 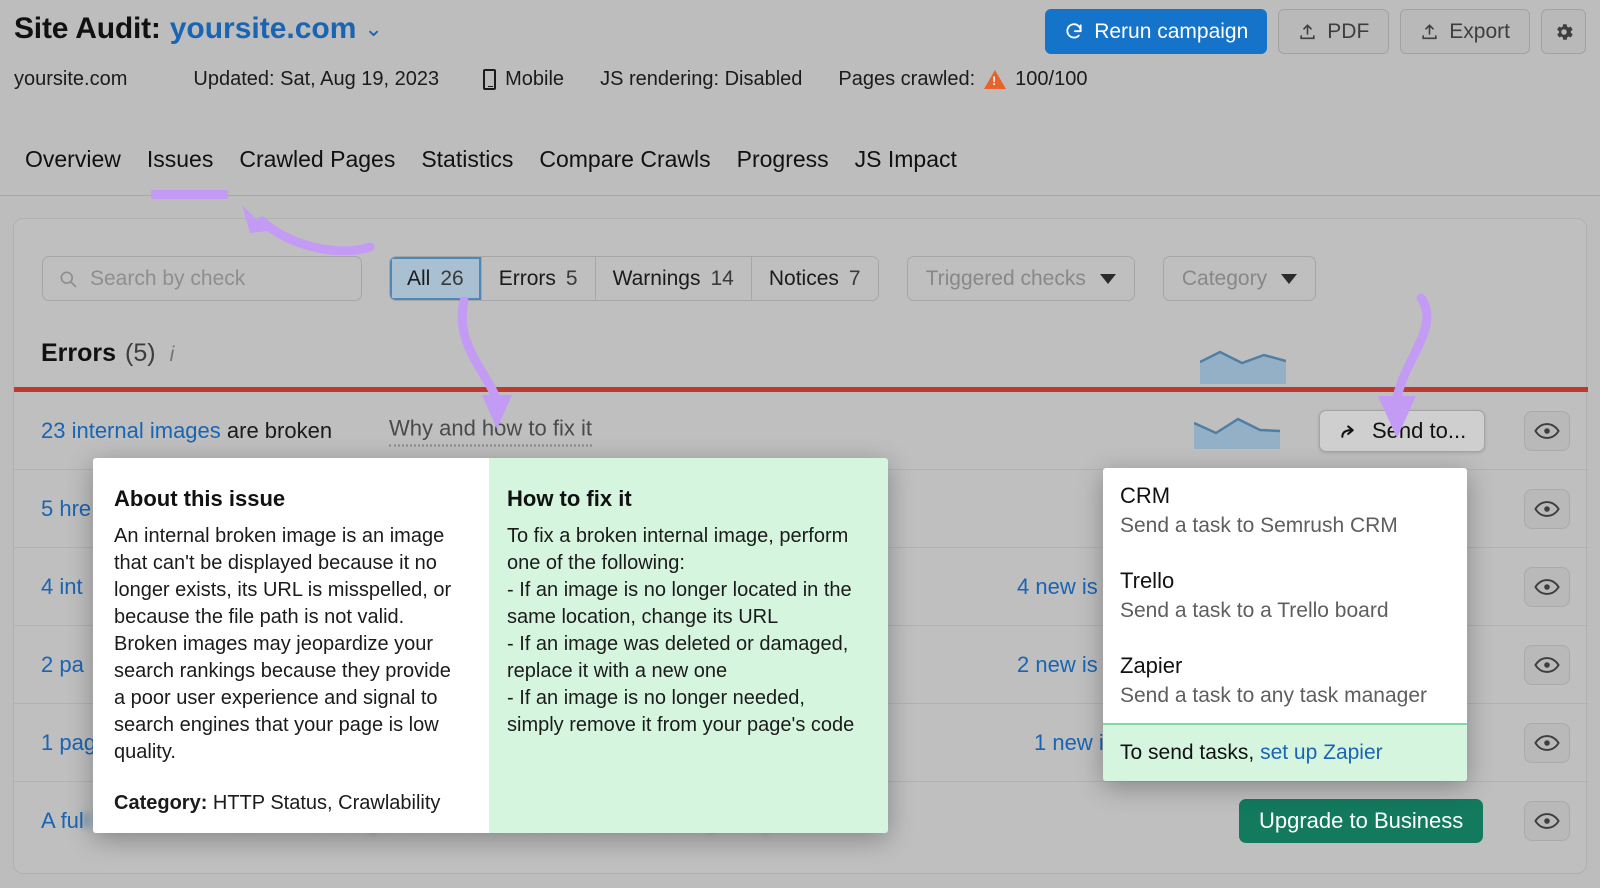 I want to click on site-name-link: yoursite.com, so click(x=263, y=29).